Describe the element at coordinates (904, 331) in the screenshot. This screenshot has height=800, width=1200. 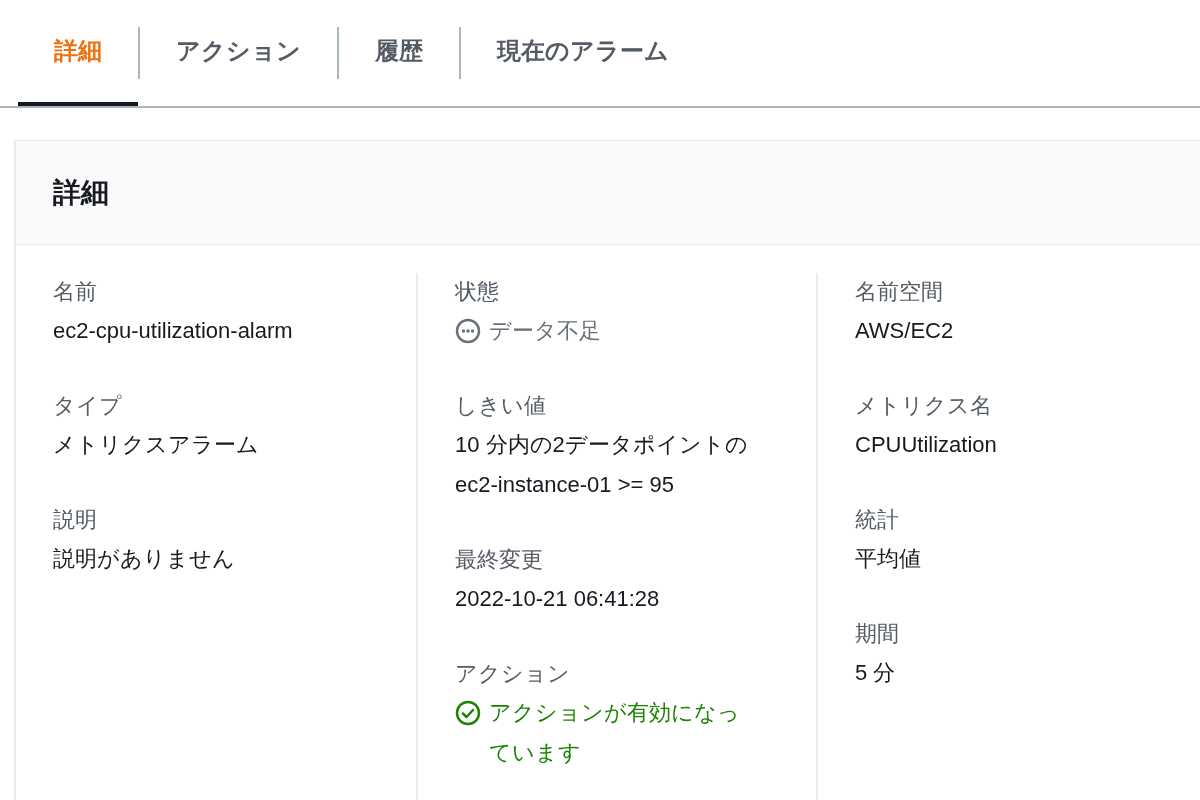
I see `field-value: AWS/EC2` at that location.